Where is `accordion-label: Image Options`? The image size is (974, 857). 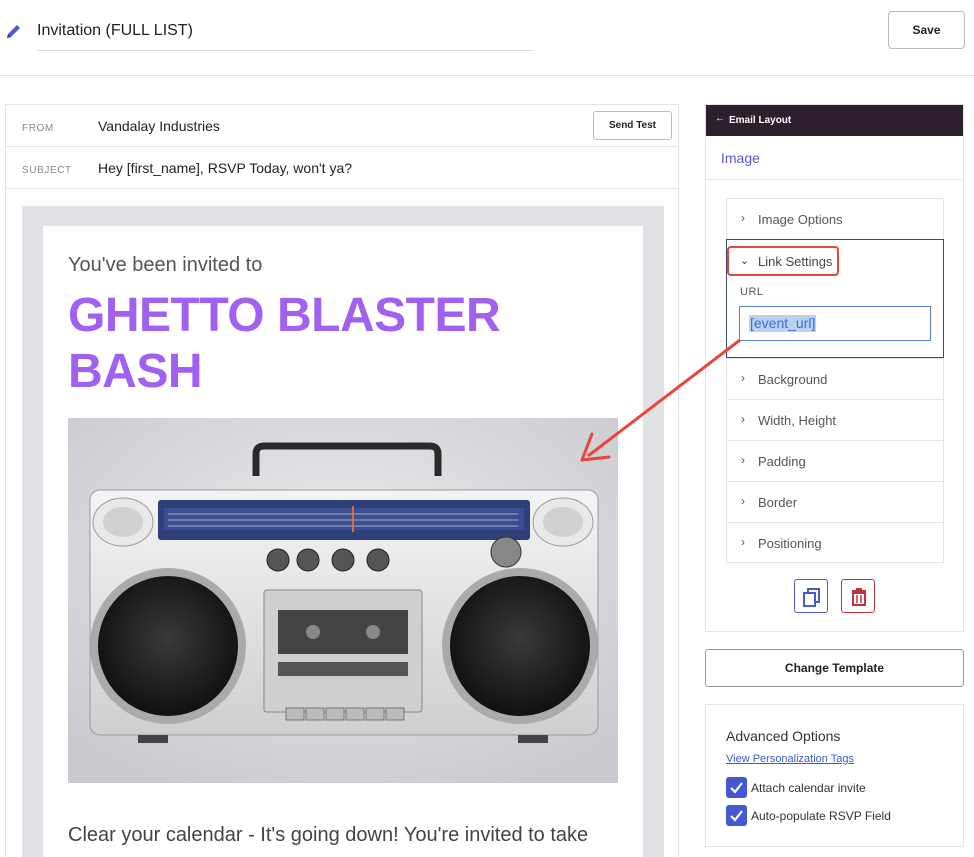
accordion-label: Image Options is located at coordinates (800, 219).